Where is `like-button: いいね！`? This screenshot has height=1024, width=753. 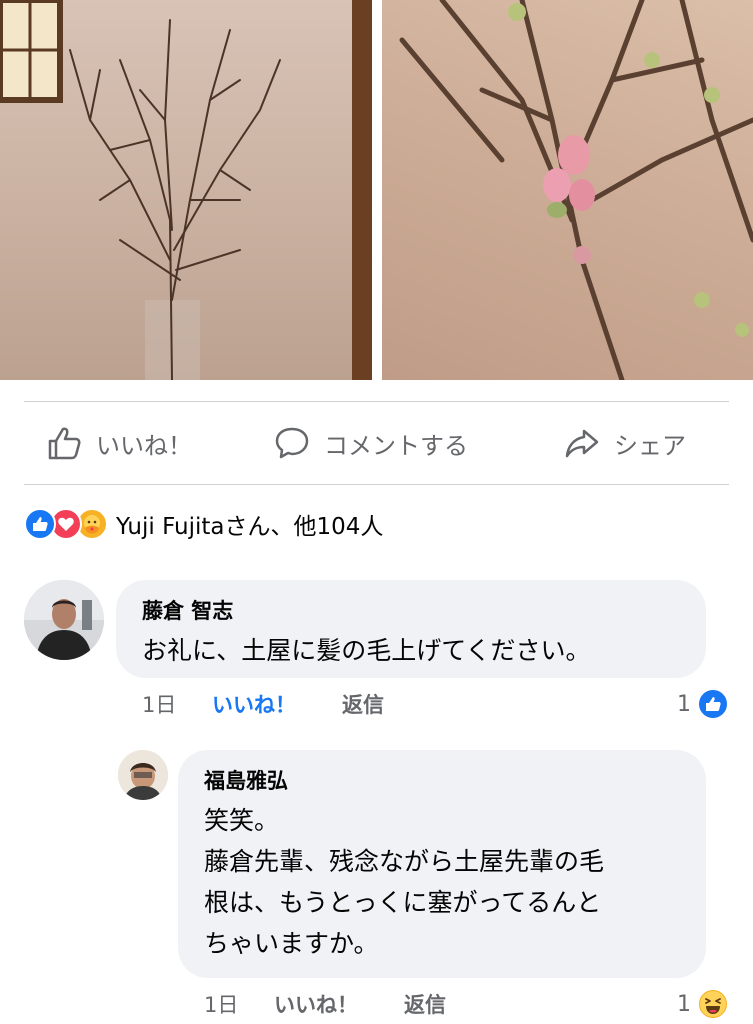
like-button: いいね！ is located at coordinates (119, 443).